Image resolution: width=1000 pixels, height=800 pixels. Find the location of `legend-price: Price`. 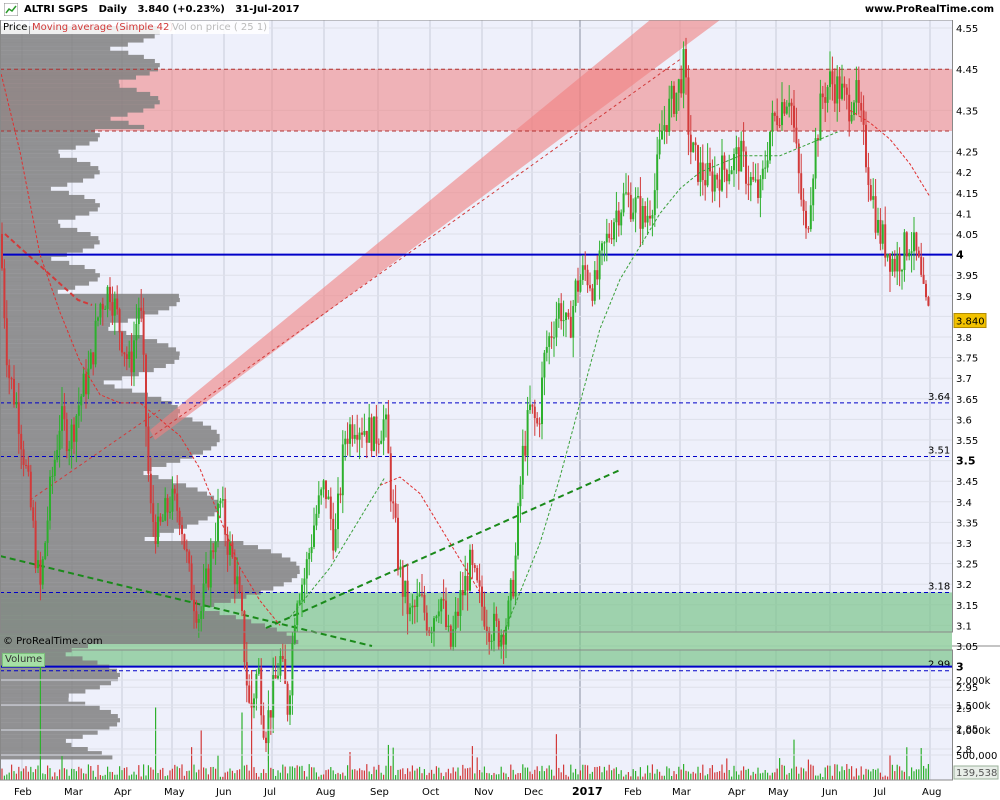

legend-price: Price is located at coordinates (15, 27).